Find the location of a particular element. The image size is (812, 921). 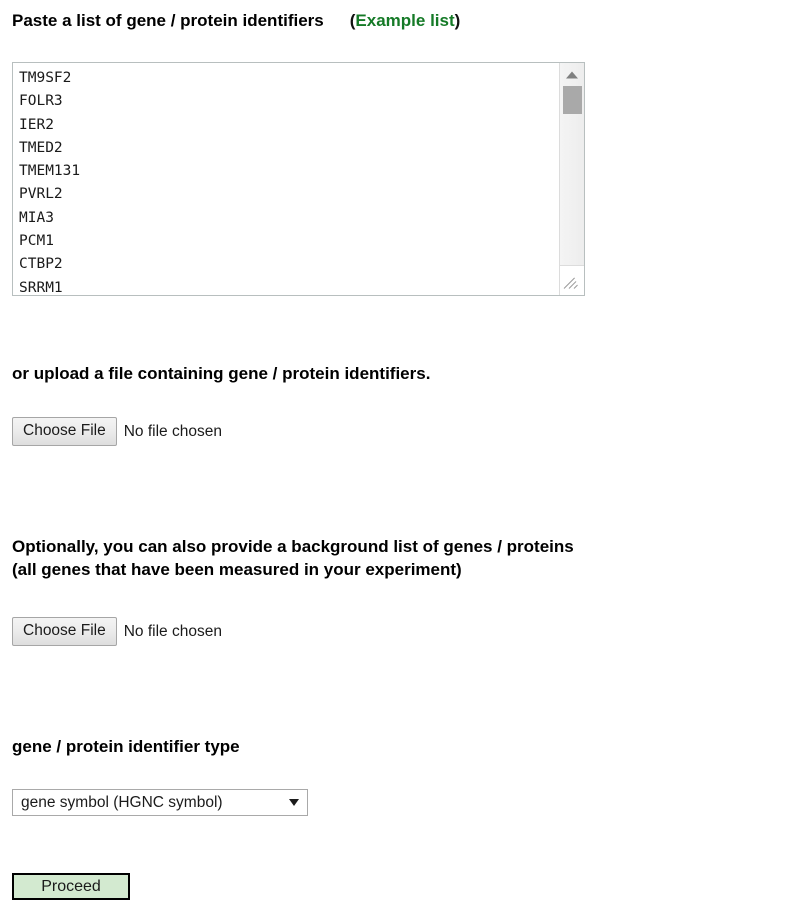

no-file-chosen-label: No file chosen is located at coordinates (172, 431).